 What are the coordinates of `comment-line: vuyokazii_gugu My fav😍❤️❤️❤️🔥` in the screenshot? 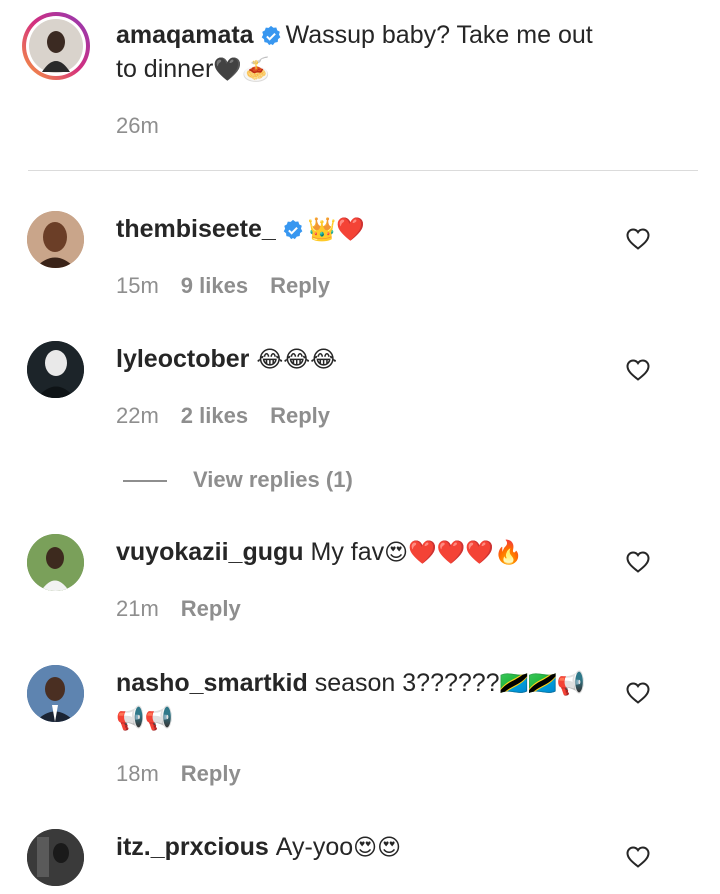 It's located at (319, 552).